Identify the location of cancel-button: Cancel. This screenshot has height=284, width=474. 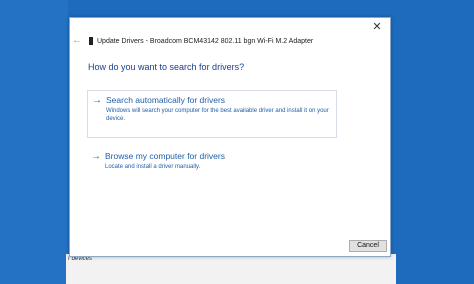
(368, 246).